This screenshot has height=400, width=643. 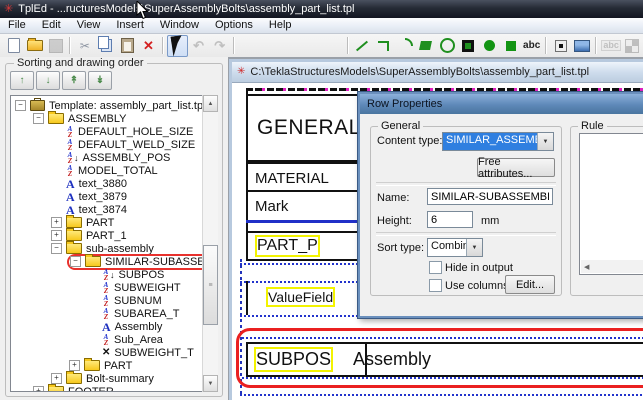 I want to click on paste-icon, so click(x=127, y=45).